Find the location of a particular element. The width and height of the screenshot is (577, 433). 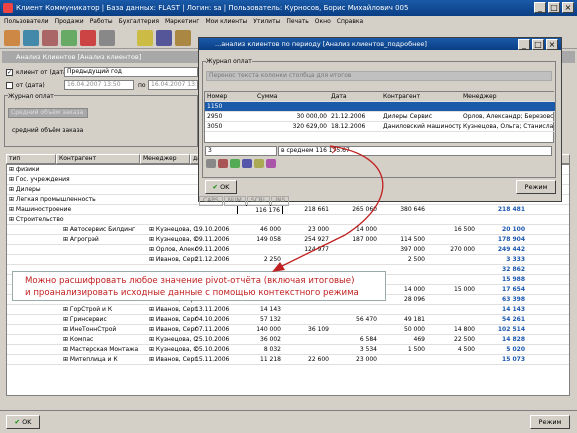

annotation-arrow is located at coordinates (328, 208).